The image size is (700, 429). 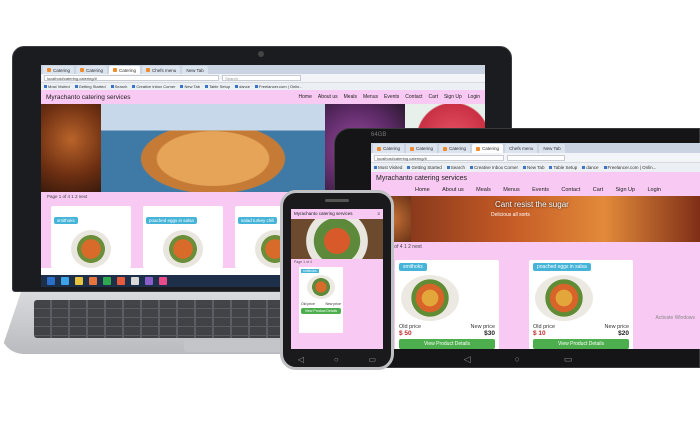 What do you see at coordinates (321, 304) in the screenshot?
I see `price-labels: Old price New price` at bounding box center [321, 304].